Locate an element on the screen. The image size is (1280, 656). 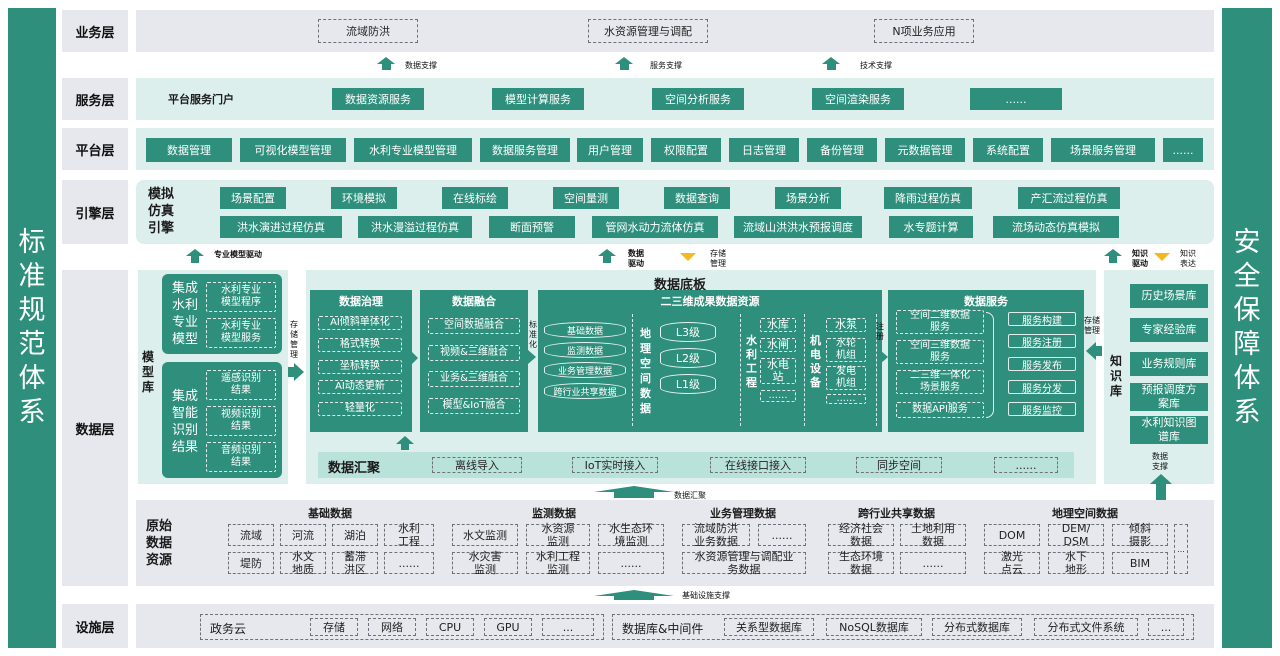
knowledge-base-title: 知识库 is located at coordinates (1116, 376).